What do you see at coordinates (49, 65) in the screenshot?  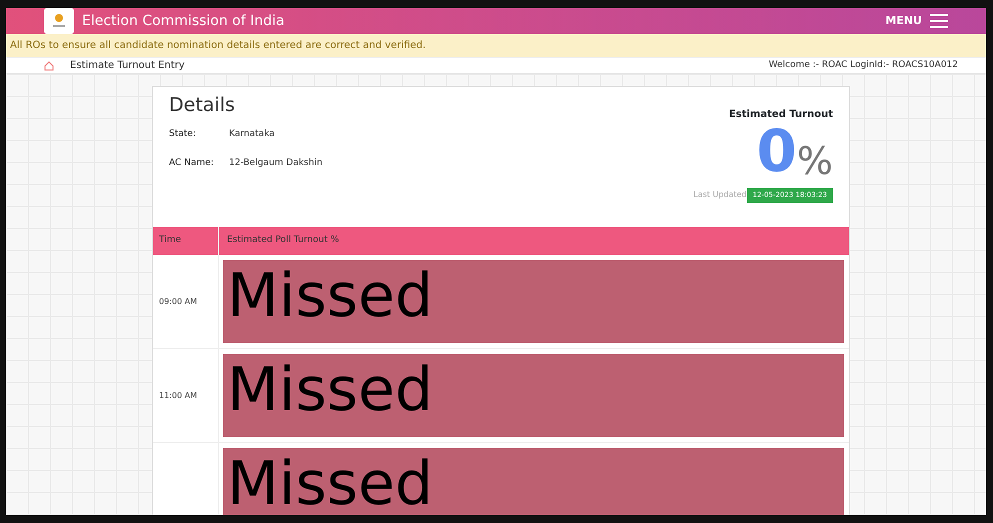 I see `home-icon` at bounding box center [49, 65].